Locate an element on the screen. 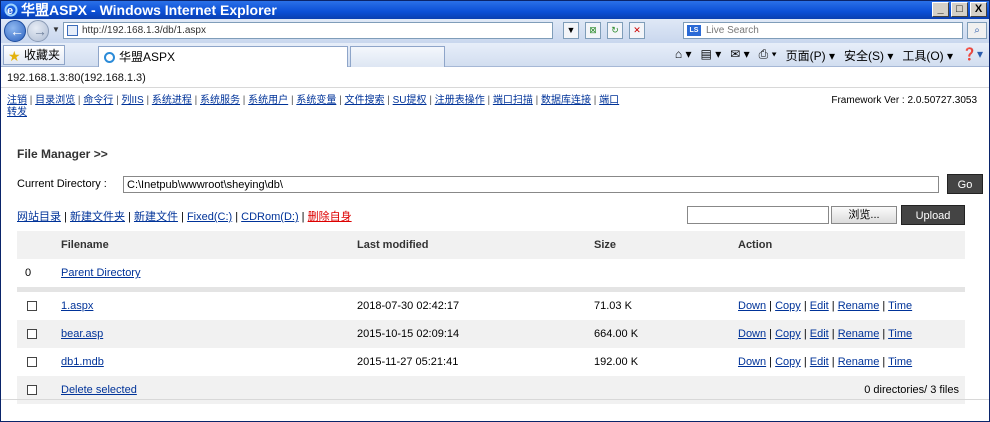 The width and height of the screenshot is (990, 422). select-all-checkbox is located at coordinates (32, 390).